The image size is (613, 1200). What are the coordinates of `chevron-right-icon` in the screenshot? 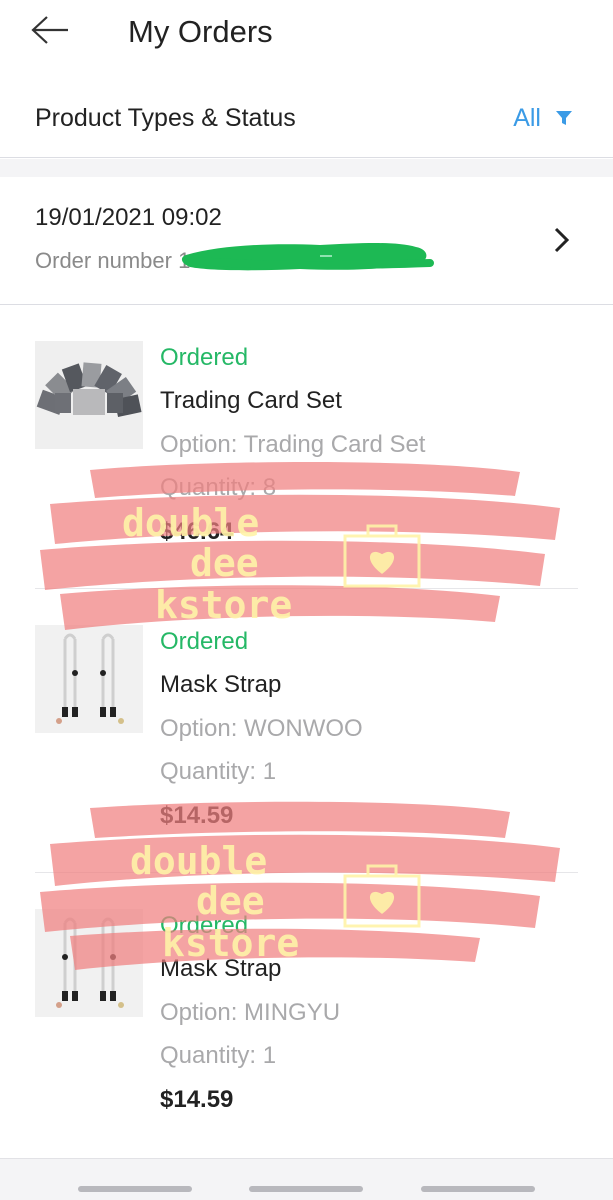 It's located at (562, 240).